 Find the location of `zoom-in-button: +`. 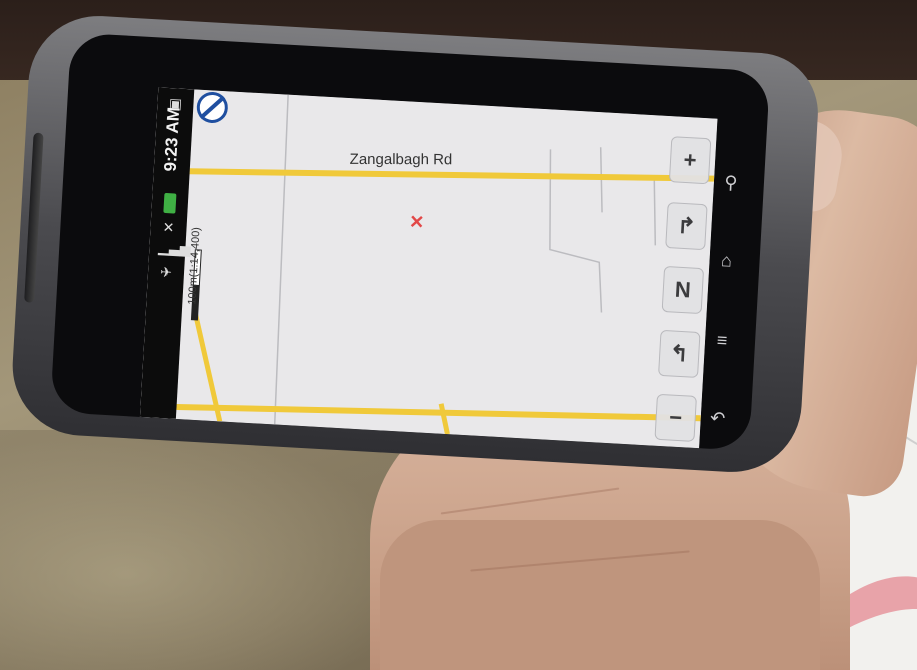

zoom-in-button: + is located at coordinates (690, 160).